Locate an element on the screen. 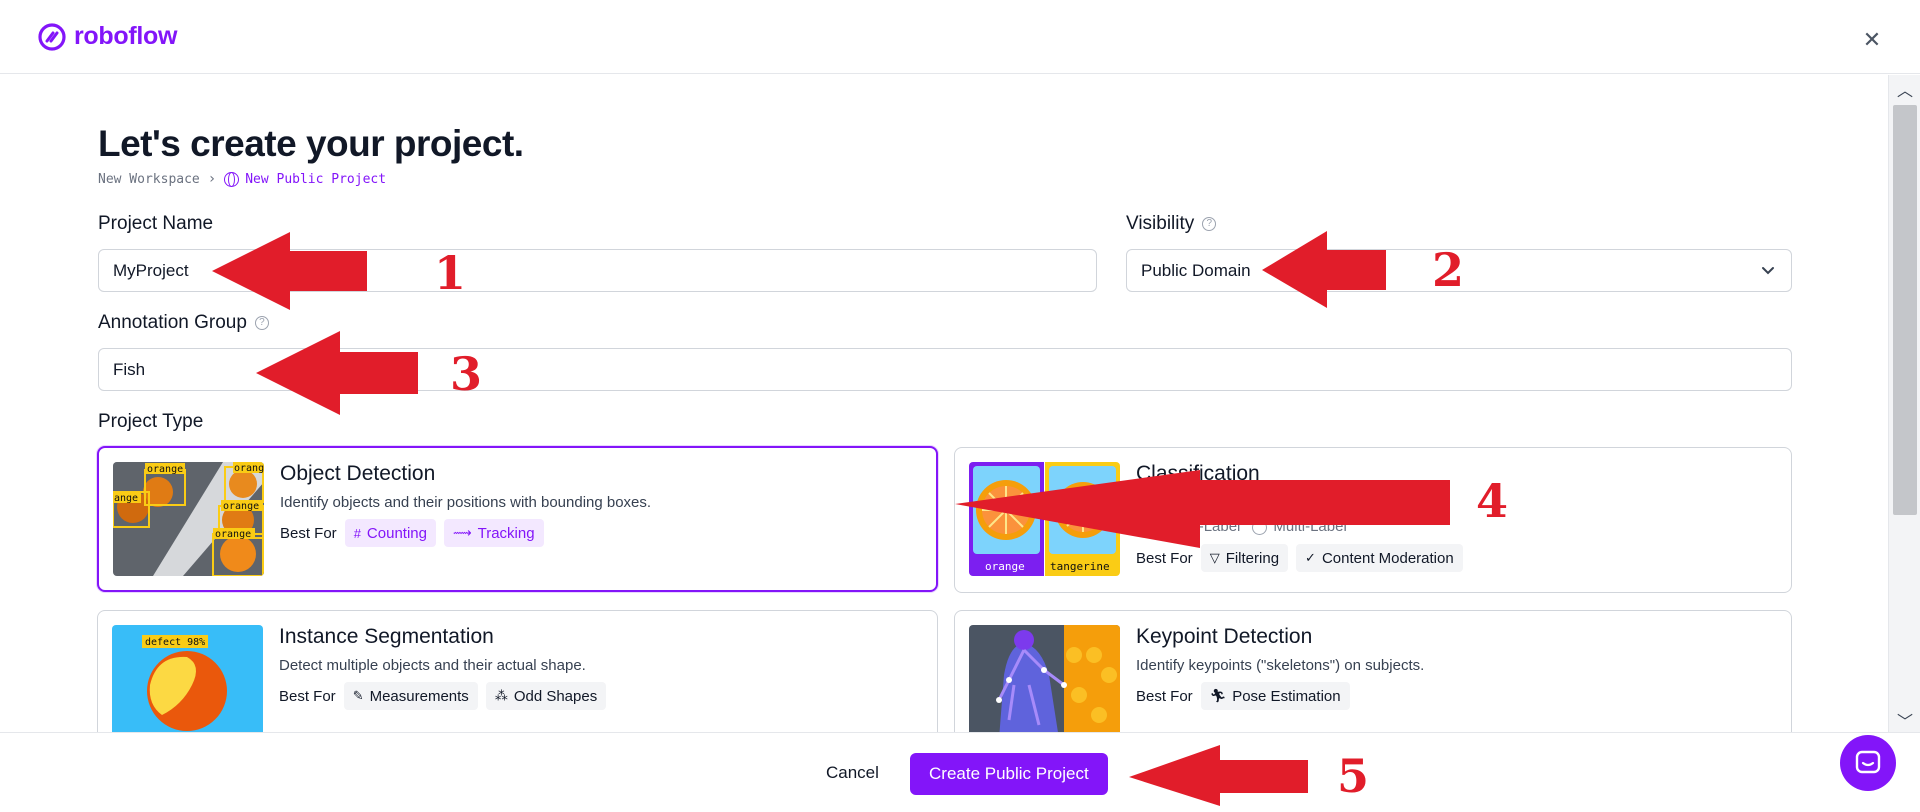 The image size is (1920, 812). chat-icon is located at coordinates (1868, 762).